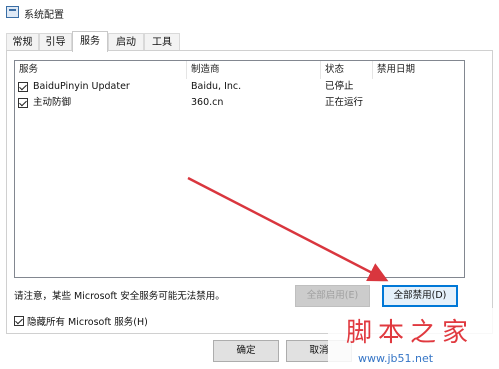 This screenshot has width=499, height=369. Describe the element at coordinates (410, 333) in the screenshot. I see `watermark-title: 脚本之家` at that location.